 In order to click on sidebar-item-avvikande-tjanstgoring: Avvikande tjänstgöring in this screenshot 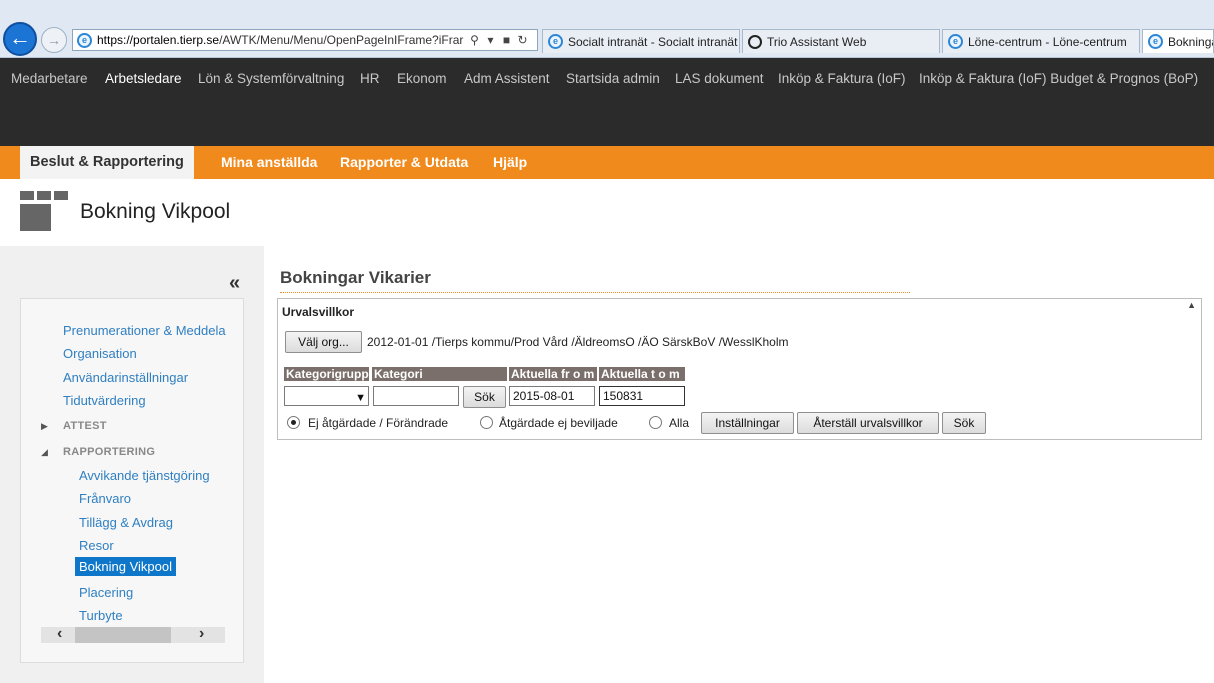, I will do `click(144, 475)`.